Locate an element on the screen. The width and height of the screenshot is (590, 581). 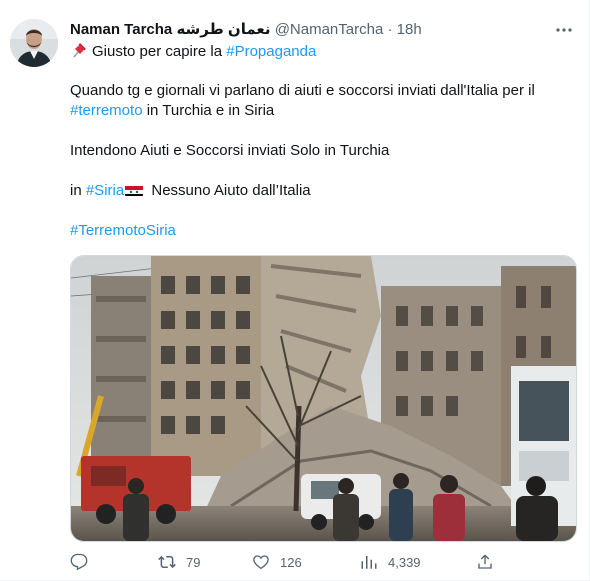
retweet-button: 79 is located at coordinates (179, 562).